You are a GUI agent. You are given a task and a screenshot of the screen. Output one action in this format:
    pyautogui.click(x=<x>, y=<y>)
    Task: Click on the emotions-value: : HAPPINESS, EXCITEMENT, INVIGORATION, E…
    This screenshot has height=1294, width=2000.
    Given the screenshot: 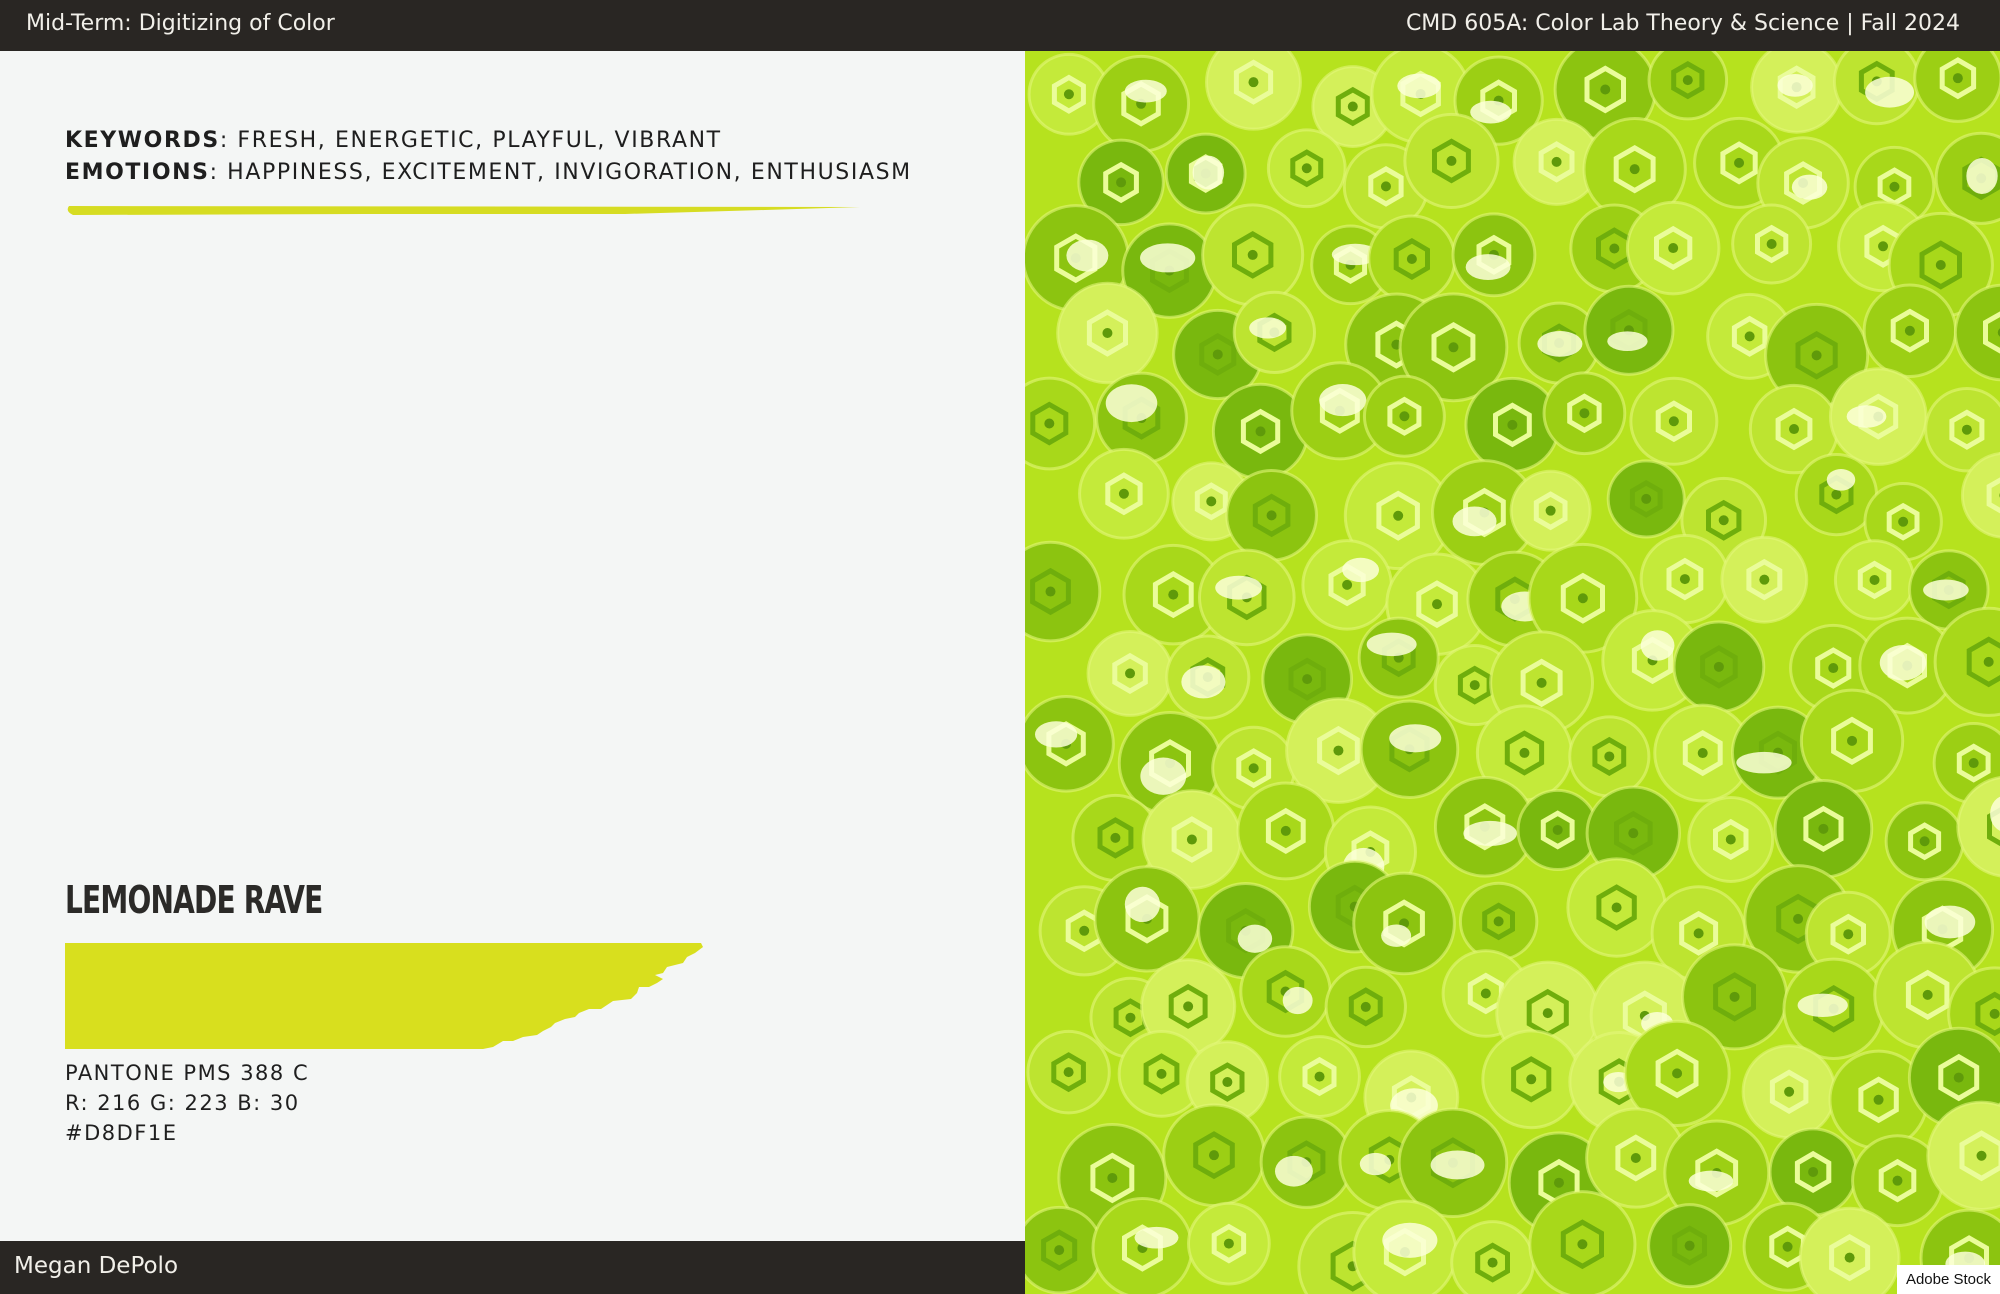 What is the action you would take?
    pyautogui.click(x=560, y=172)
    